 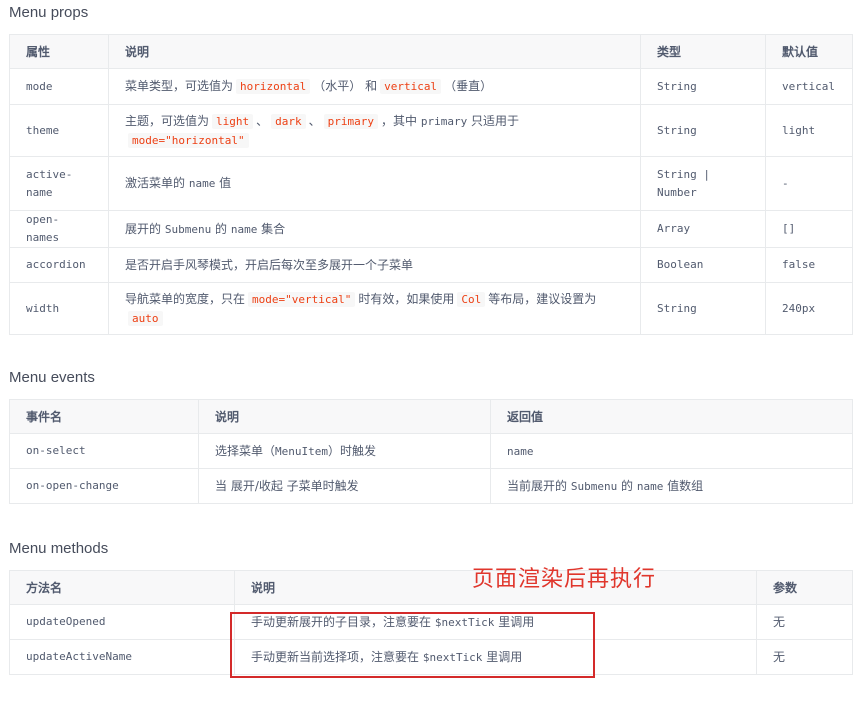 What do you see at coordinates (59, 229) in the screenshot?
I see `prop-name: open-names` at bounding box center [59, 229].